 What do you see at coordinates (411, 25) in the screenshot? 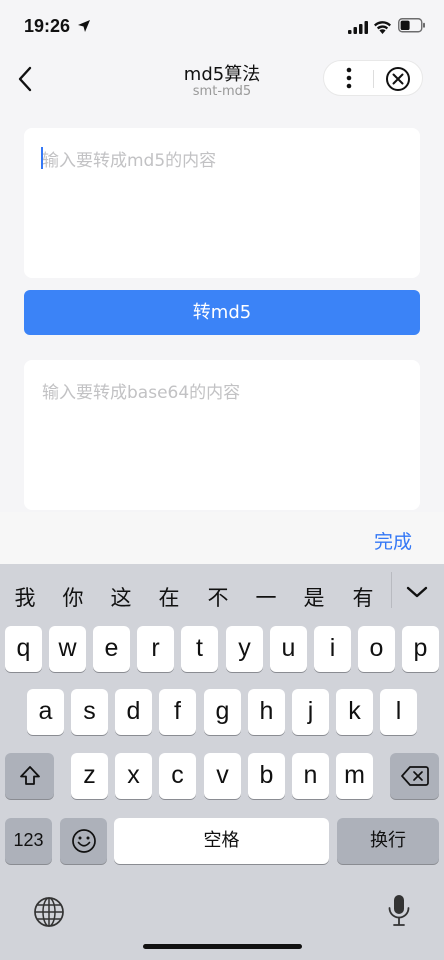
I see `battery-icon` at bounding box center [411, 25].